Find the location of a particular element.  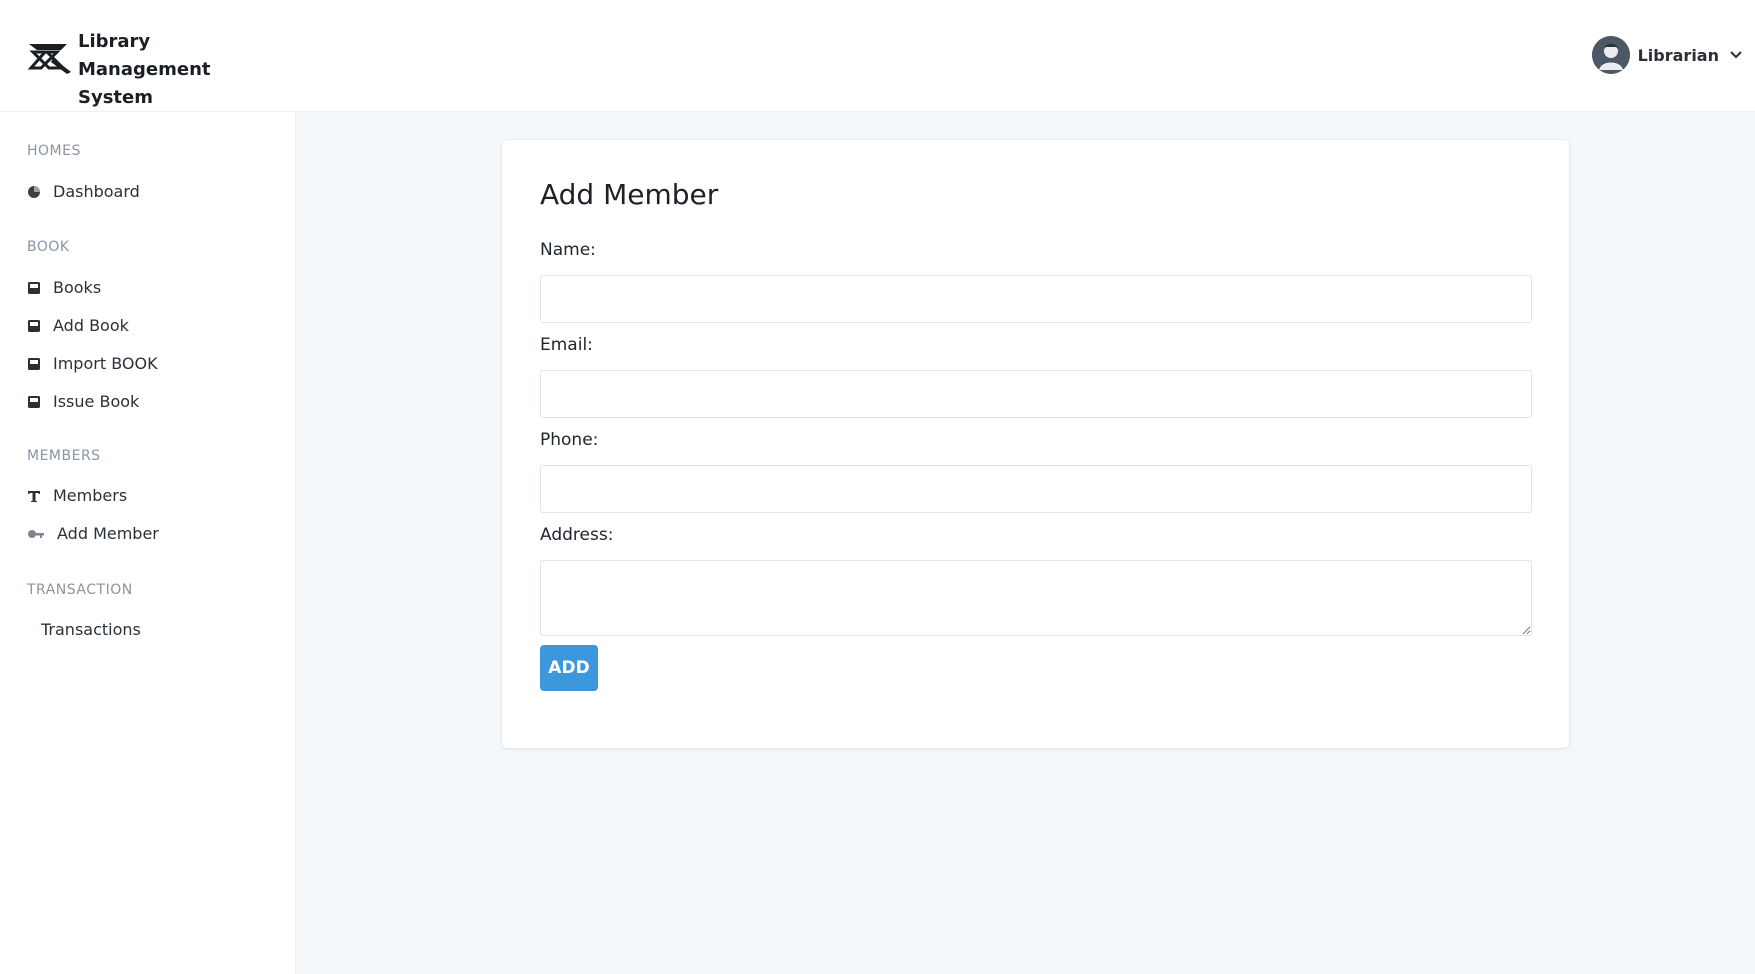

user-avatar-icon is located at coordinates (1610, 55).